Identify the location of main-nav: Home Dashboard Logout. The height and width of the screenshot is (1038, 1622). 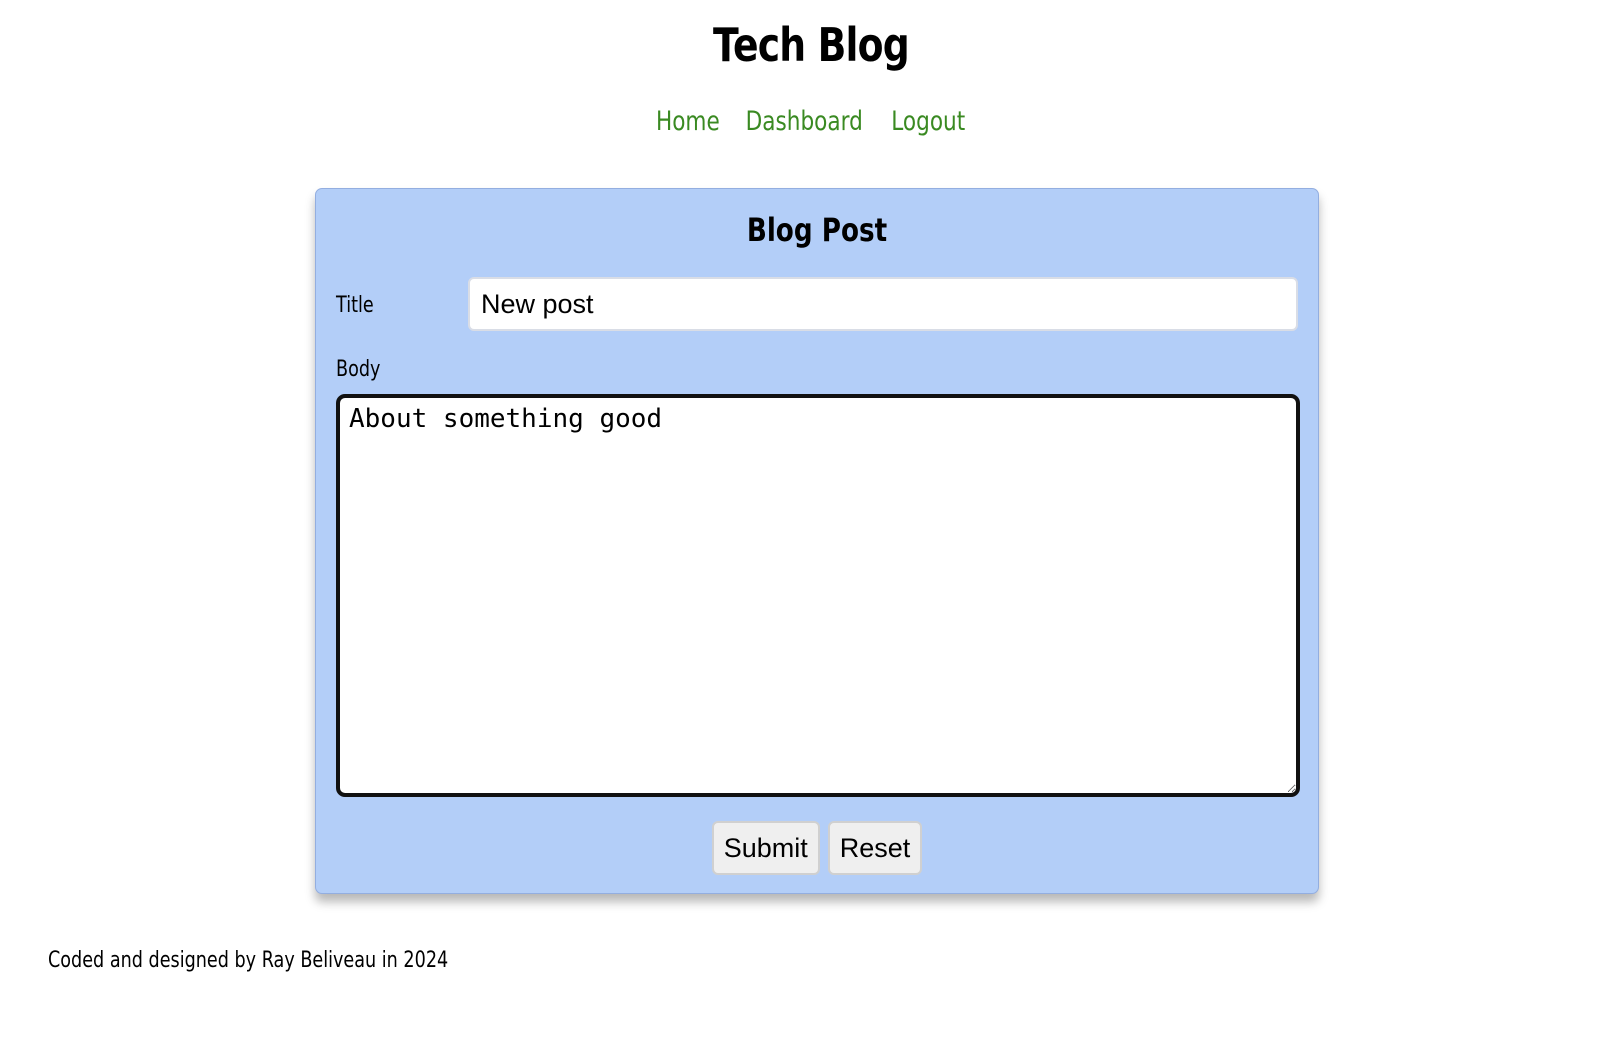
(811, 121).